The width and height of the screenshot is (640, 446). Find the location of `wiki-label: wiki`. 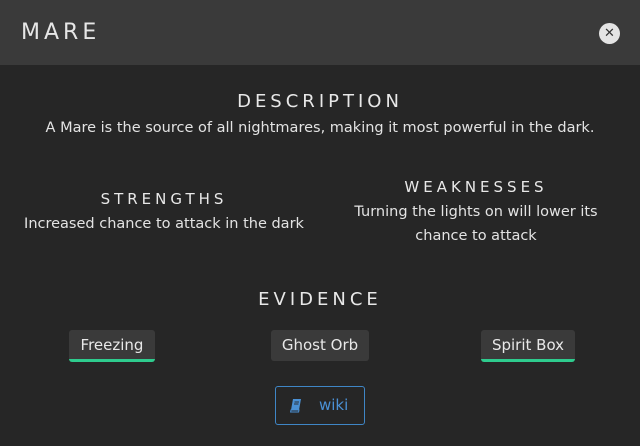

wiki-label: wiki is located at coordinates (334, 405).